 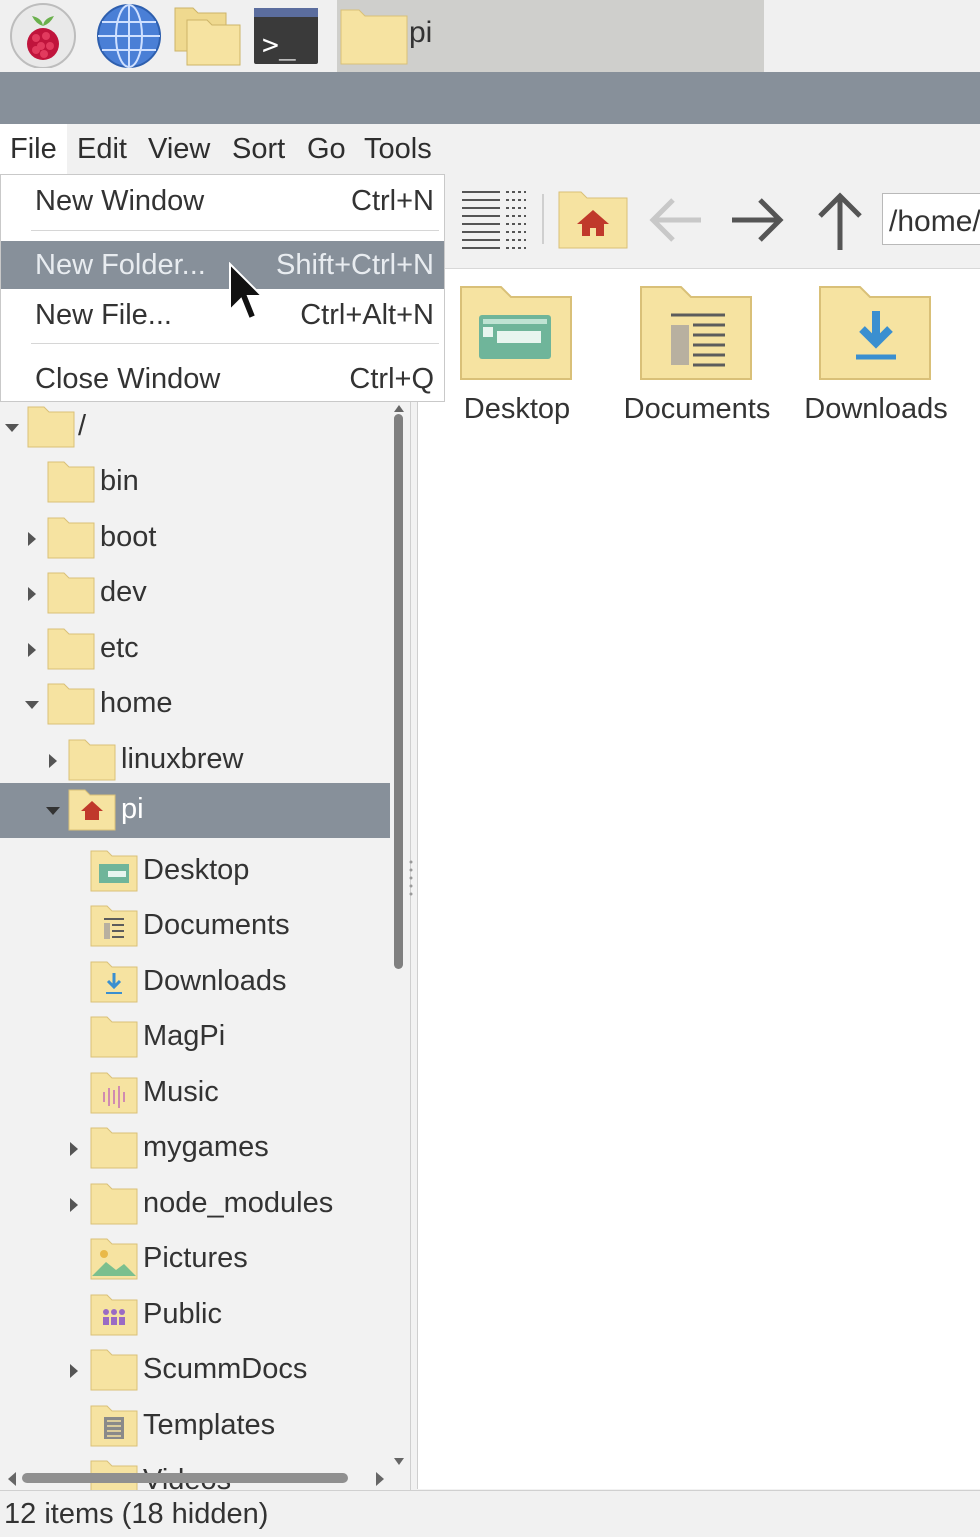 What do you see at coordinates (136, 703) in the screenshot?
I see `tree-label: home` at bounding box center [136, 703].